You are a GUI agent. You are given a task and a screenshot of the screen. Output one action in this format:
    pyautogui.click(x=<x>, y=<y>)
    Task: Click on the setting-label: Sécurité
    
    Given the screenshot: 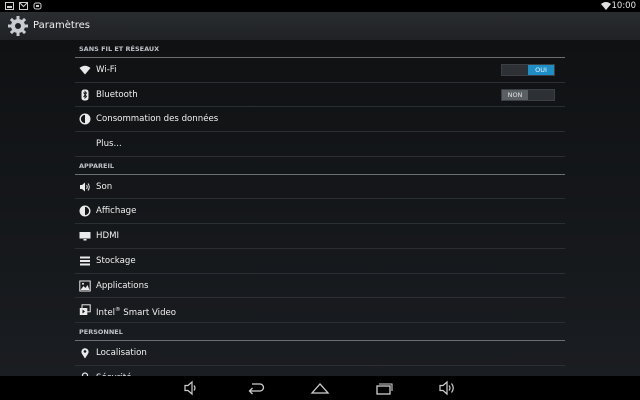 What is the action you would take?
    pyautogui.click(x=114, y=371)
    